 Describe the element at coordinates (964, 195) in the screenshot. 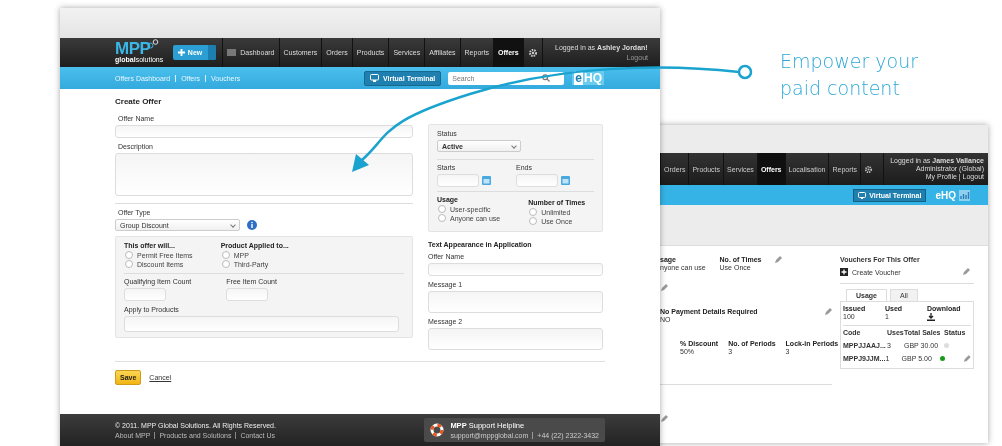

I see `chart-icon` at that location.